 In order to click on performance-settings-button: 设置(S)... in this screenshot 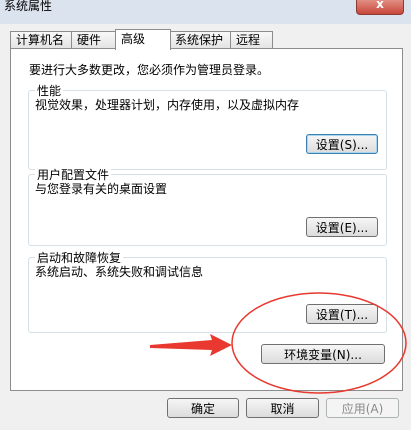, I will do `click(342, 144)`.